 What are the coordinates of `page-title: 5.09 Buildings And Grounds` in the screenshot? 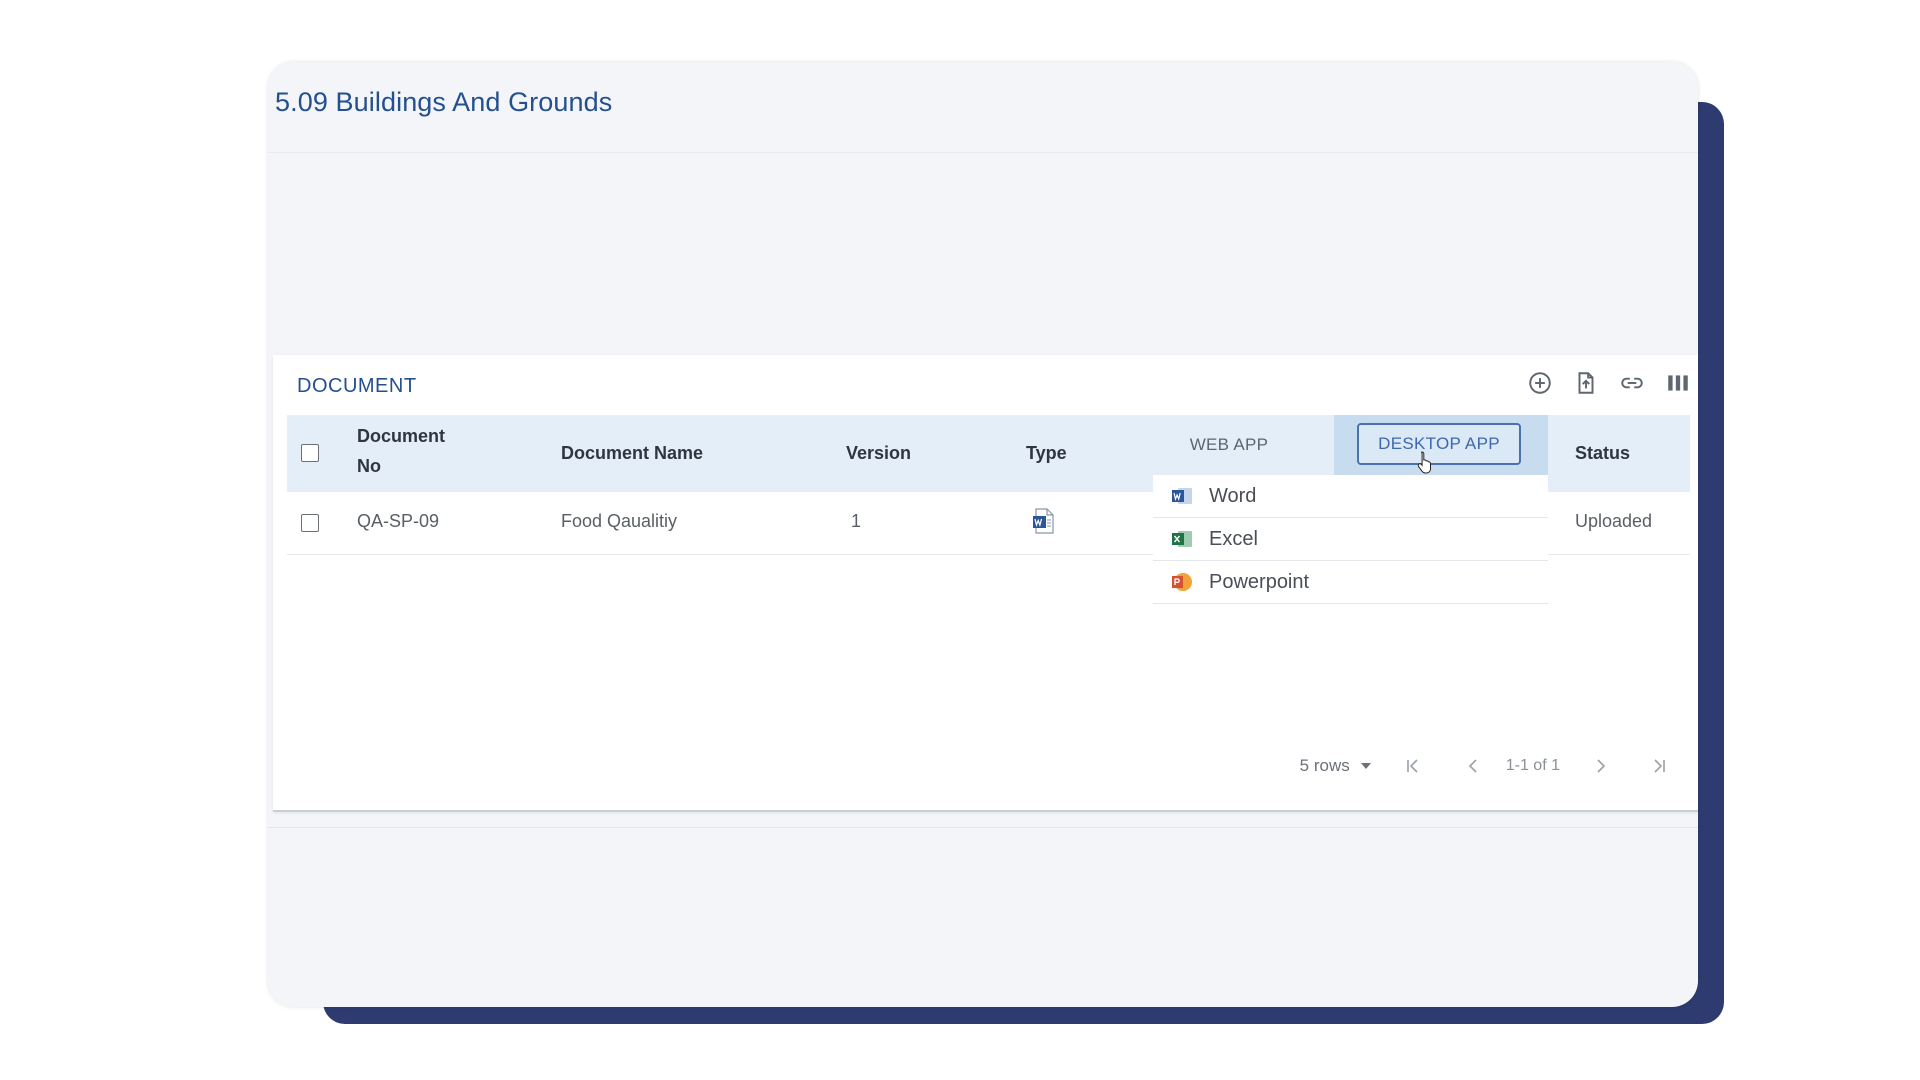 It's located at (444, 102).